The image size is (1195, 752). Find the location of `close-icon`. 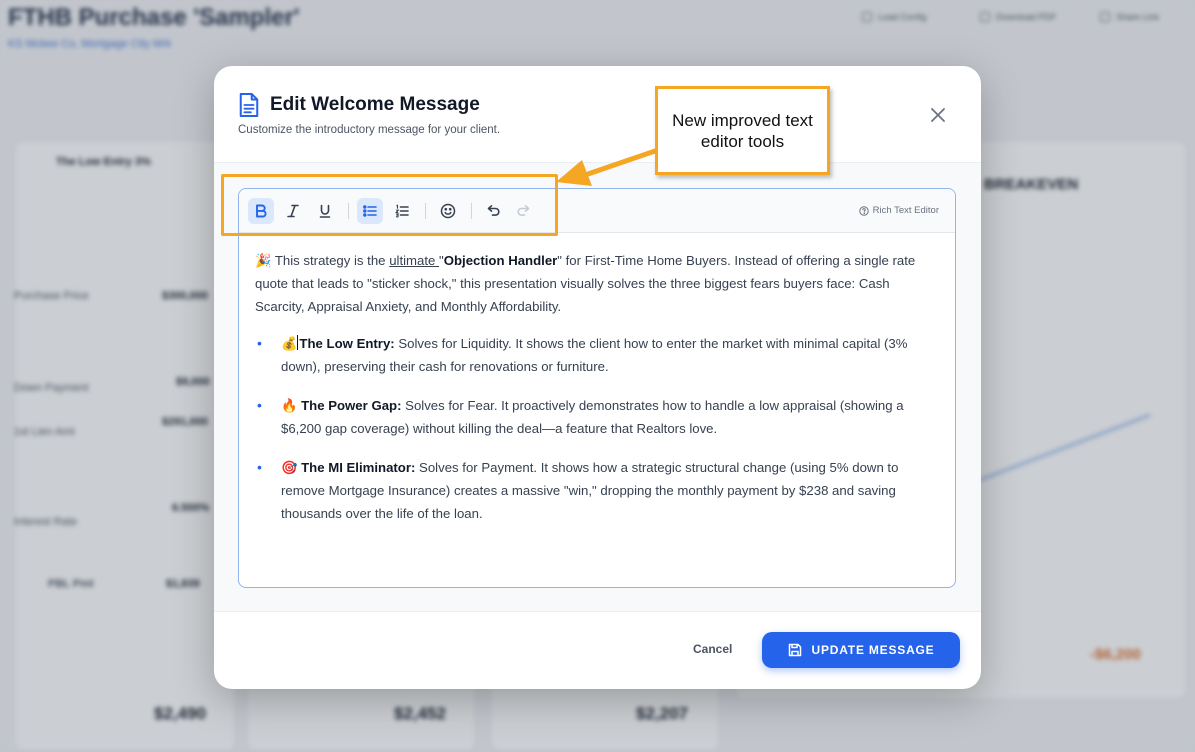

close-icon is located at coordinates (938, 115).